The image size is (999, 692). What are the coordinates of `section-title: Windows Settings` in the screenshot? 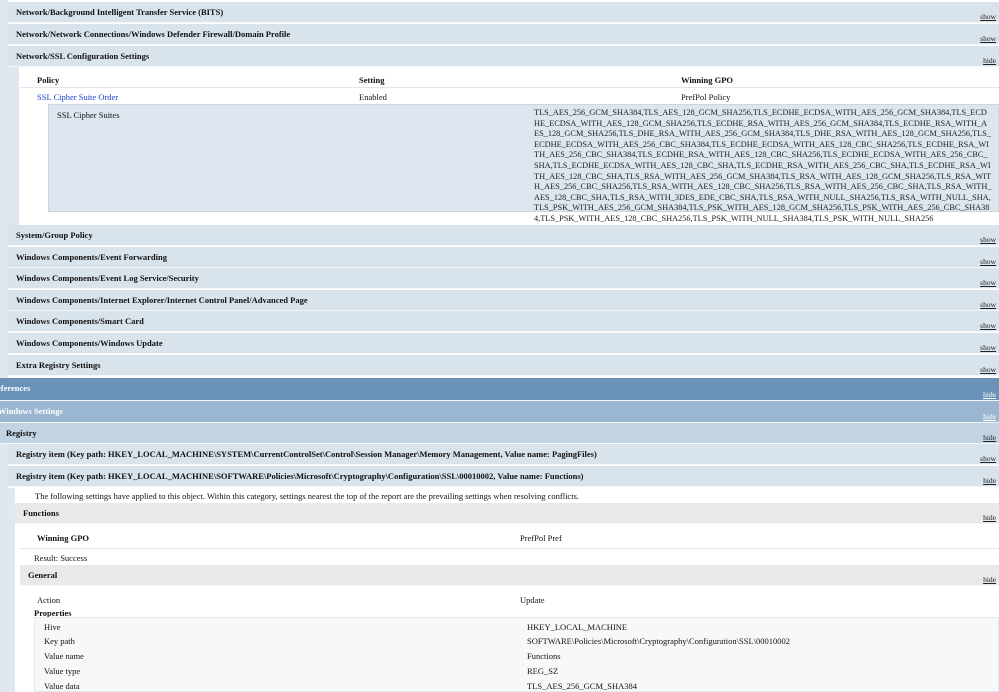 It's located at (31, 411).